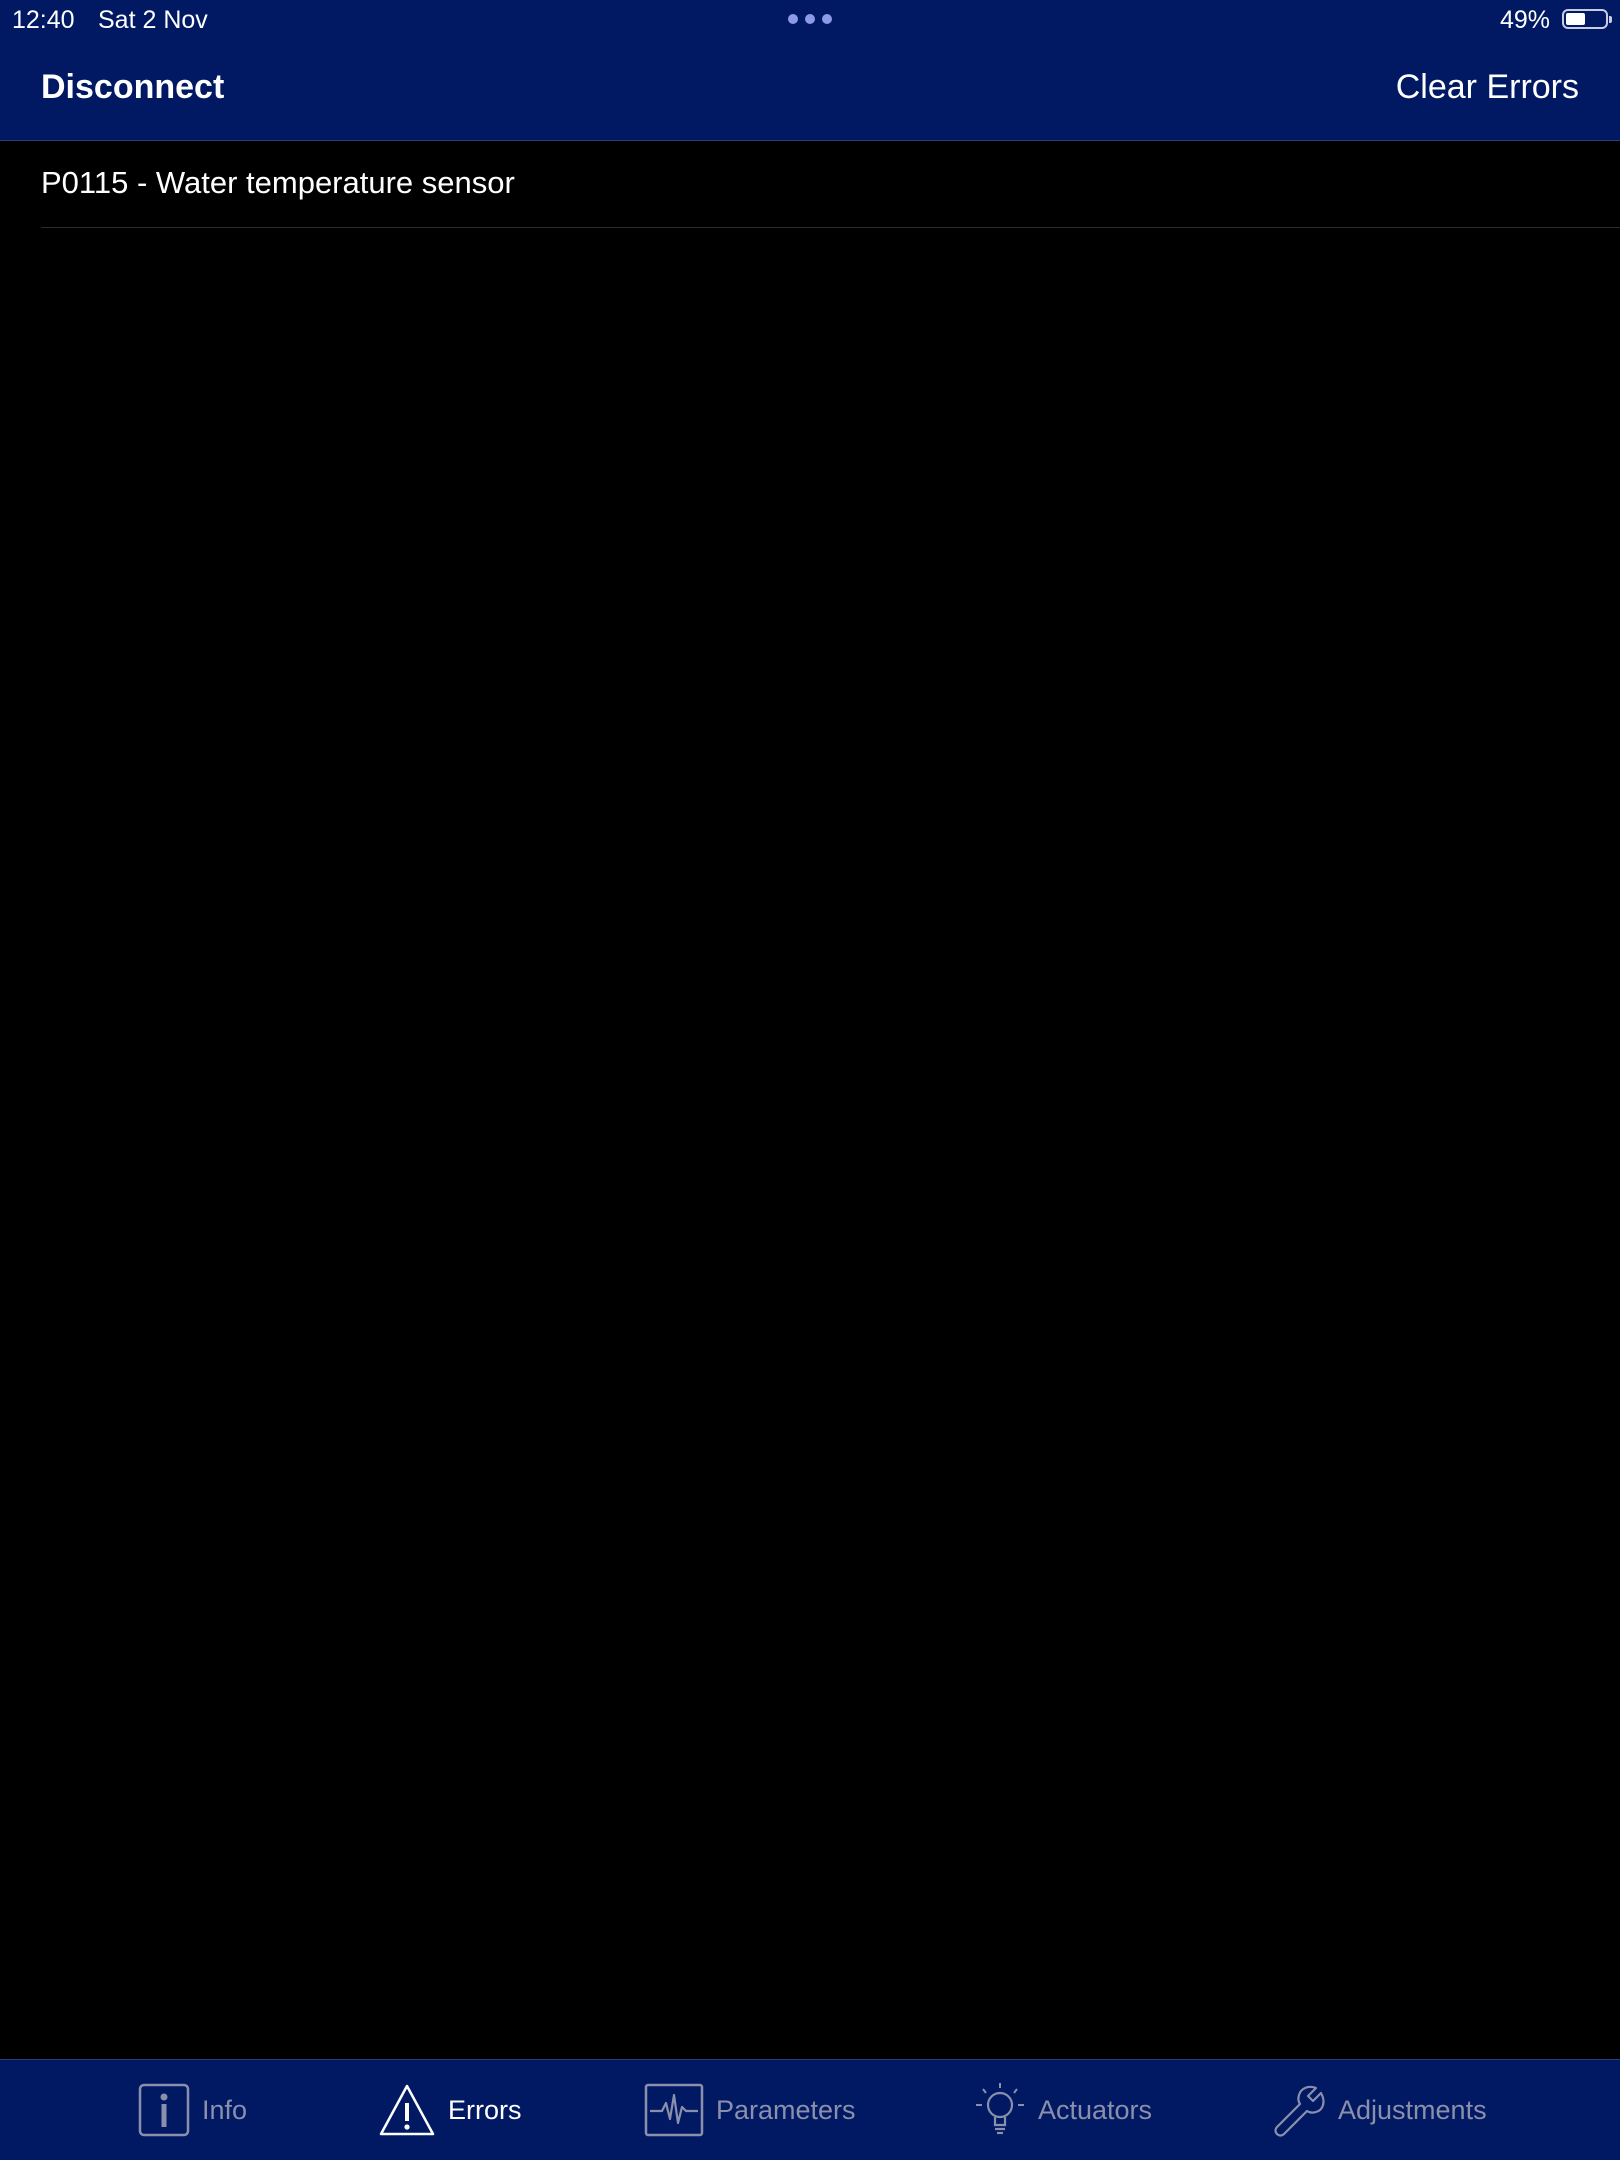 The width and height of the screenshot is (1620, 2160). What do you see at coordinates (1587, 19) in the screenshot?
I see `battery-icon` at bounding box center [1587, 19].